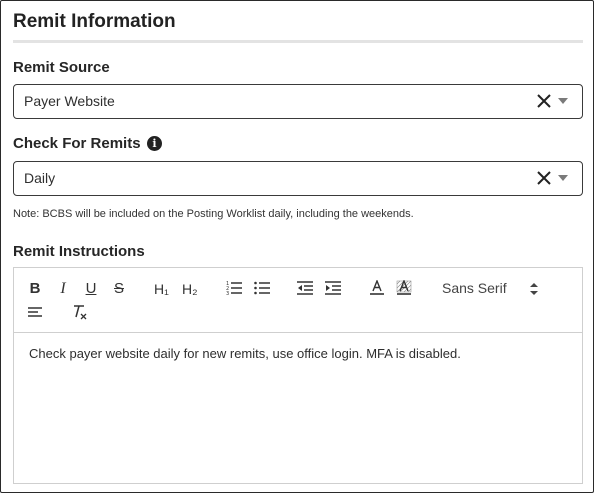 This screenshot has height=493, width=594. Describe the element at coordinates (333, 289) in the screenshot. I see `indent-icon` at that location.